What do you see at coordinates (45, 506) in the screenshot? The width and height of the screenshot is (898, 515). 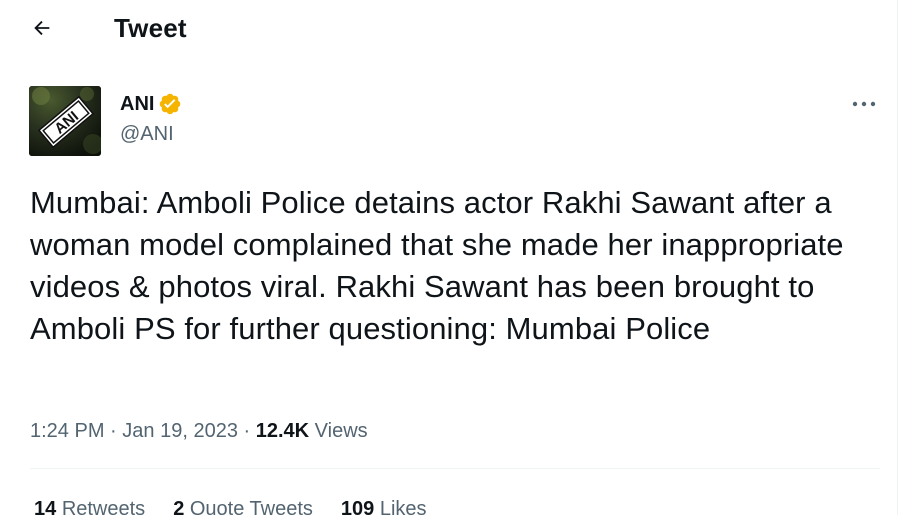 I see `retweets-count: 14` at bounding box center [45, 506].